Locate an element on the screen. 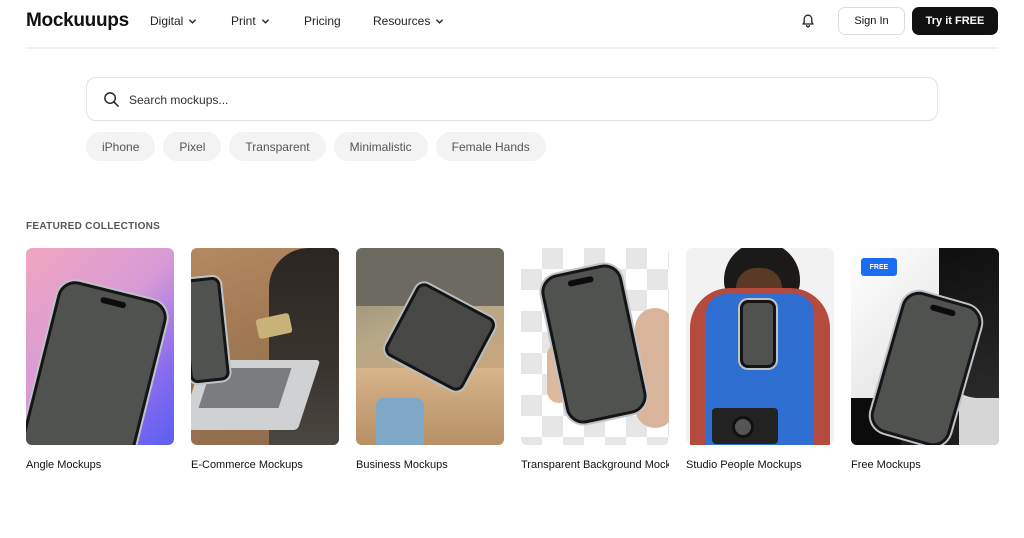 The width and height of the screenshot is (1024, 538). collection-card-business: Business Mockups is located at coordinates (430, 359).